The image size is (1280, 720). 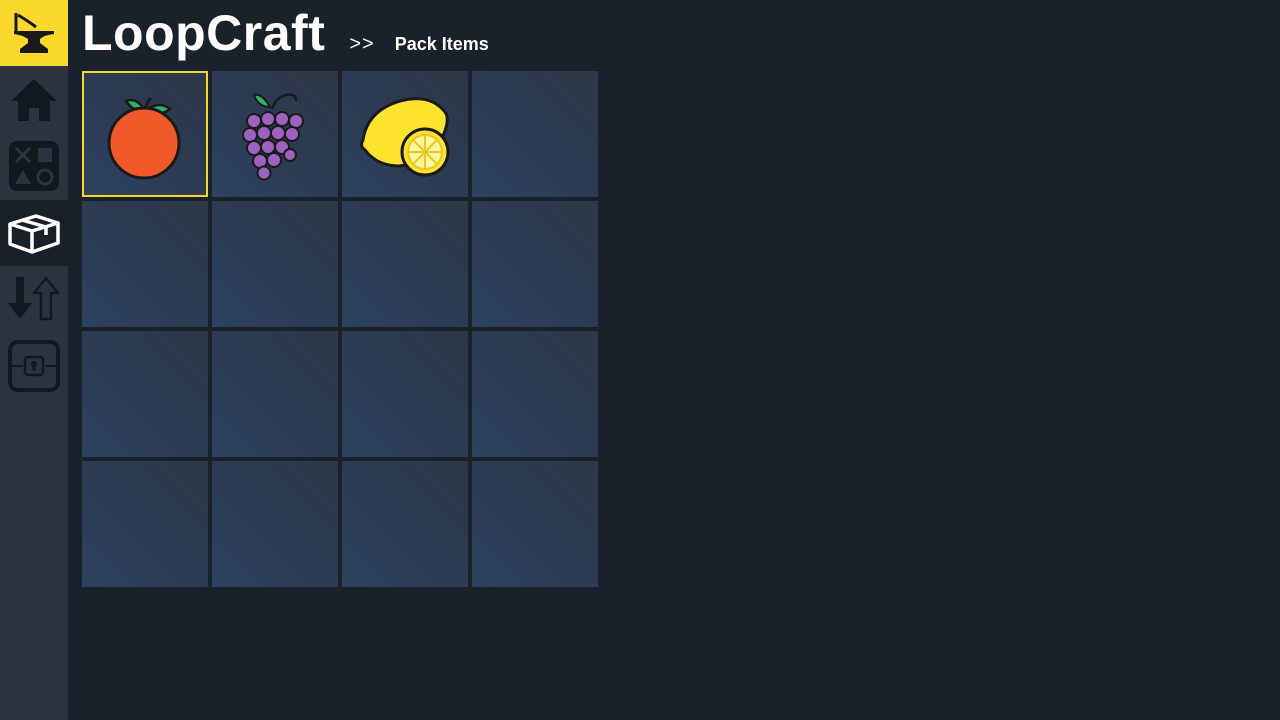 I want to click on games-icon, so click(x=34, y=166).